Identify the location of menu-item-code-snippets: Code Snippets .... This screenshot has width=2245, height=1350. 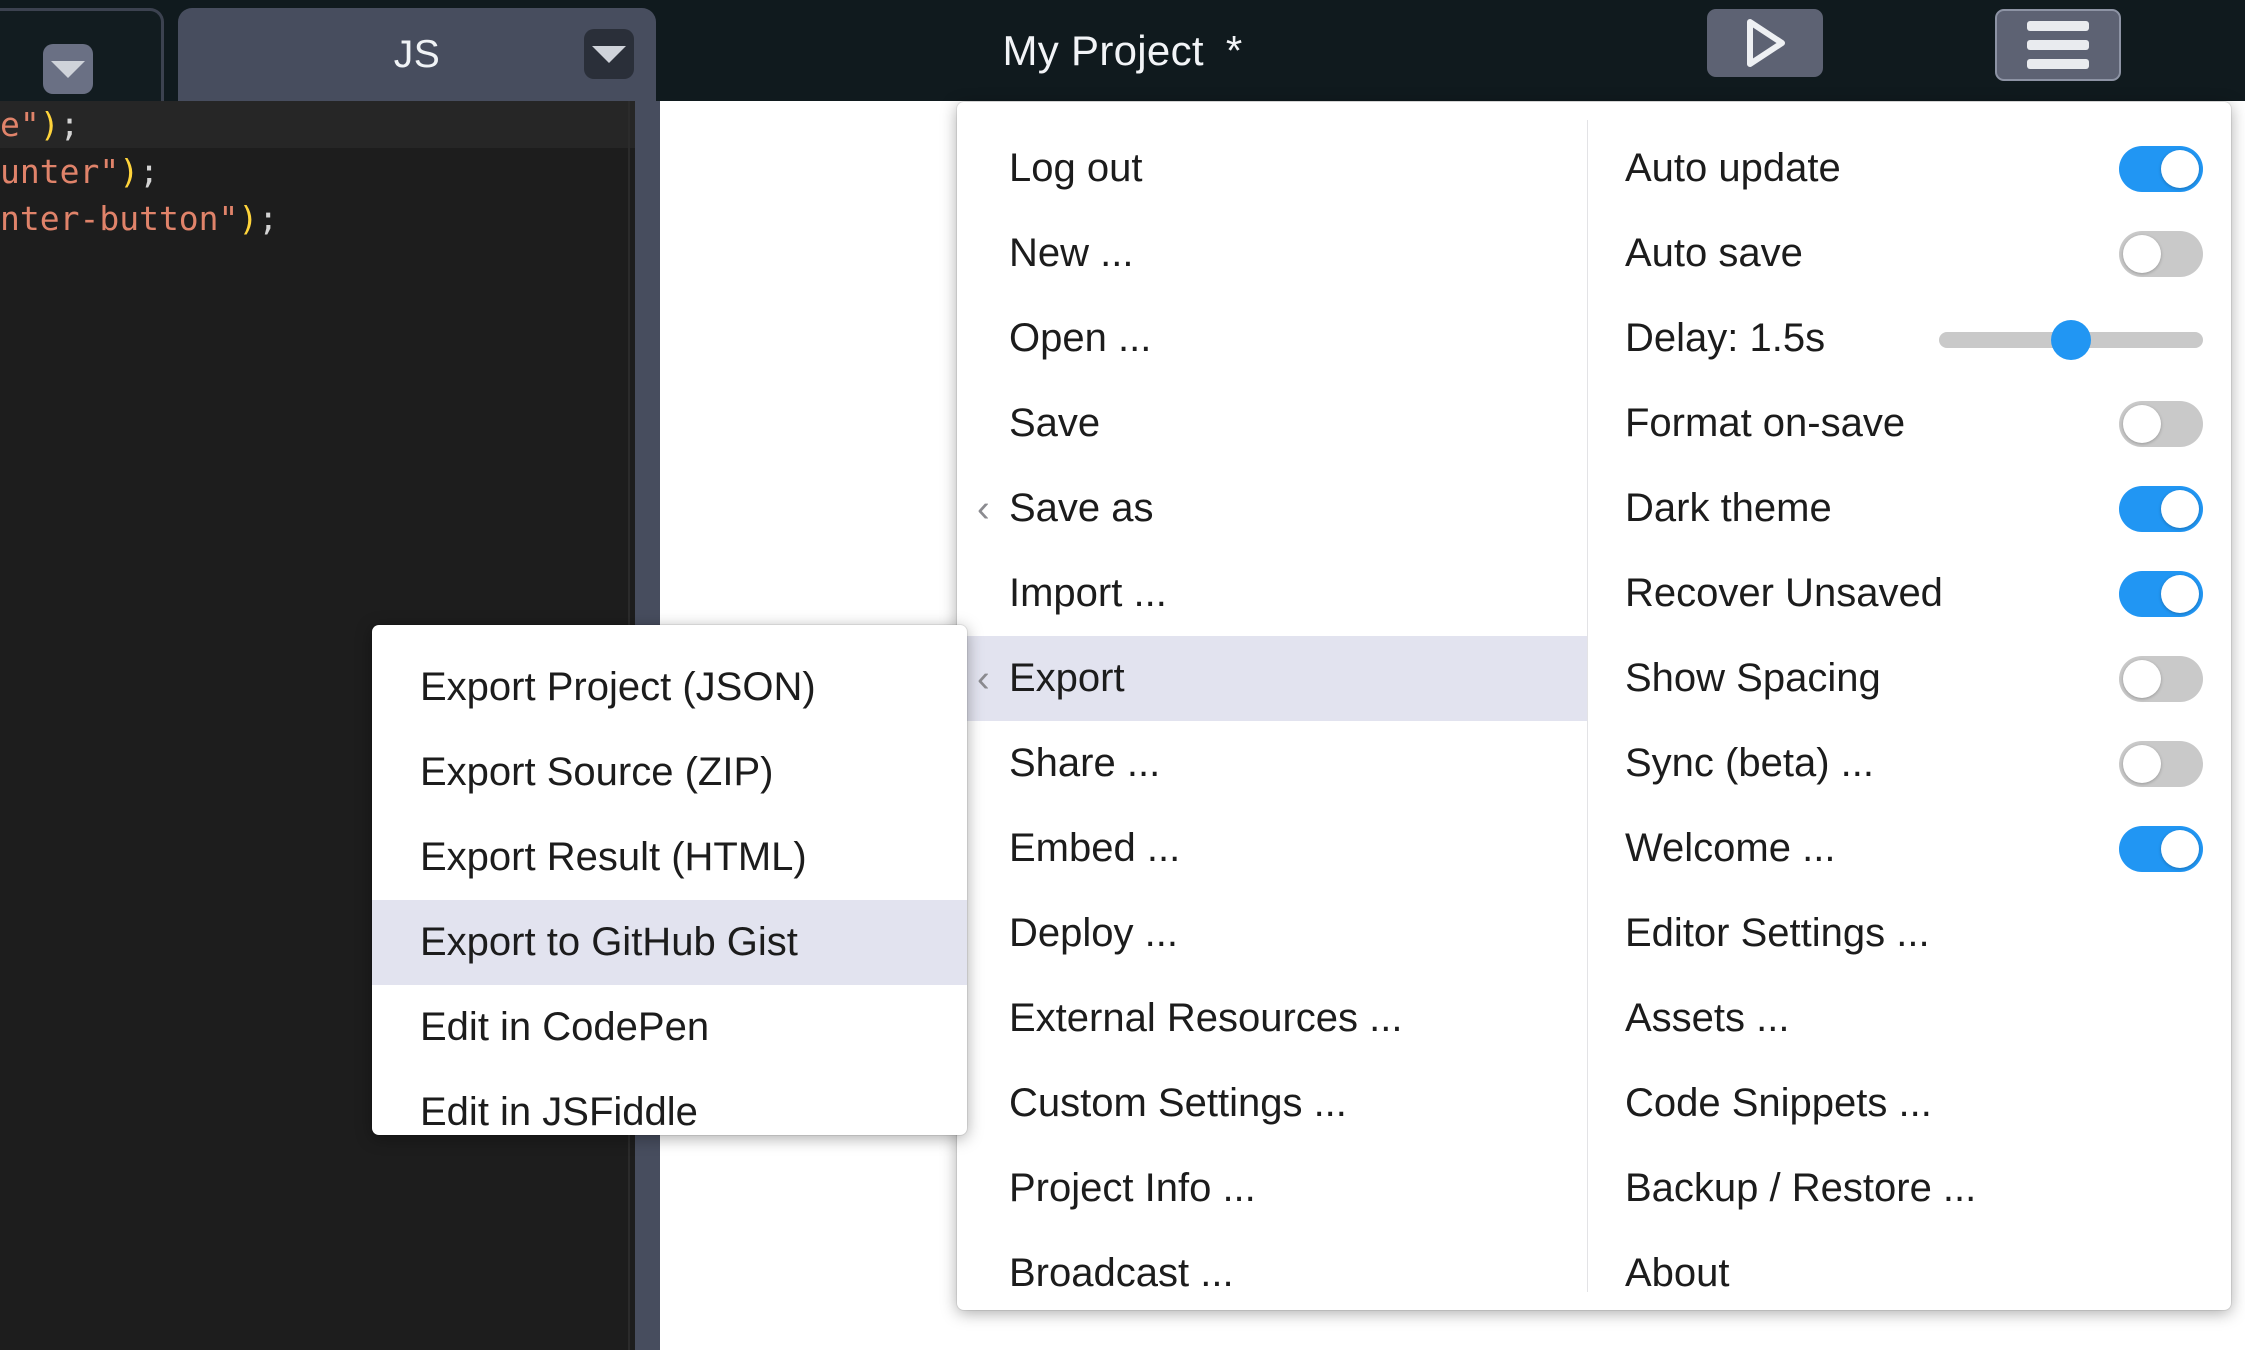
(1909, 1103).